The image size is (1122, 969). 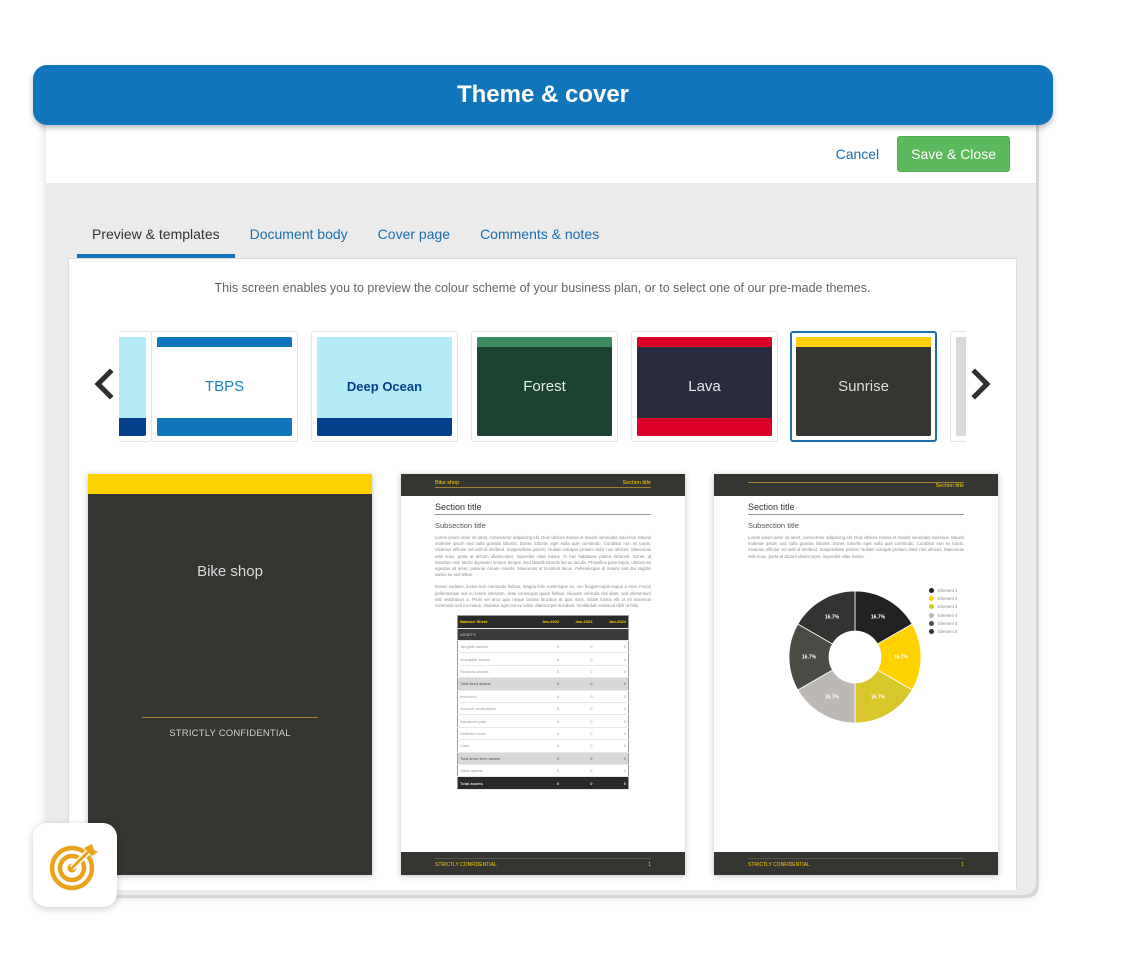 I want to click on table-cell: Financial assets, so click(x=492, y=672).